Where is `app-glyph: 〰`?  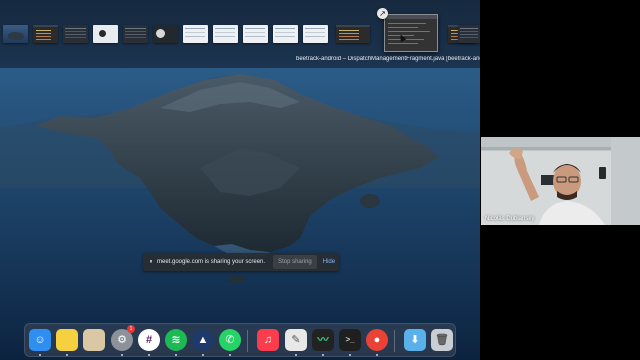
app-glyph: 〰 is located at coordinates (323, 340).